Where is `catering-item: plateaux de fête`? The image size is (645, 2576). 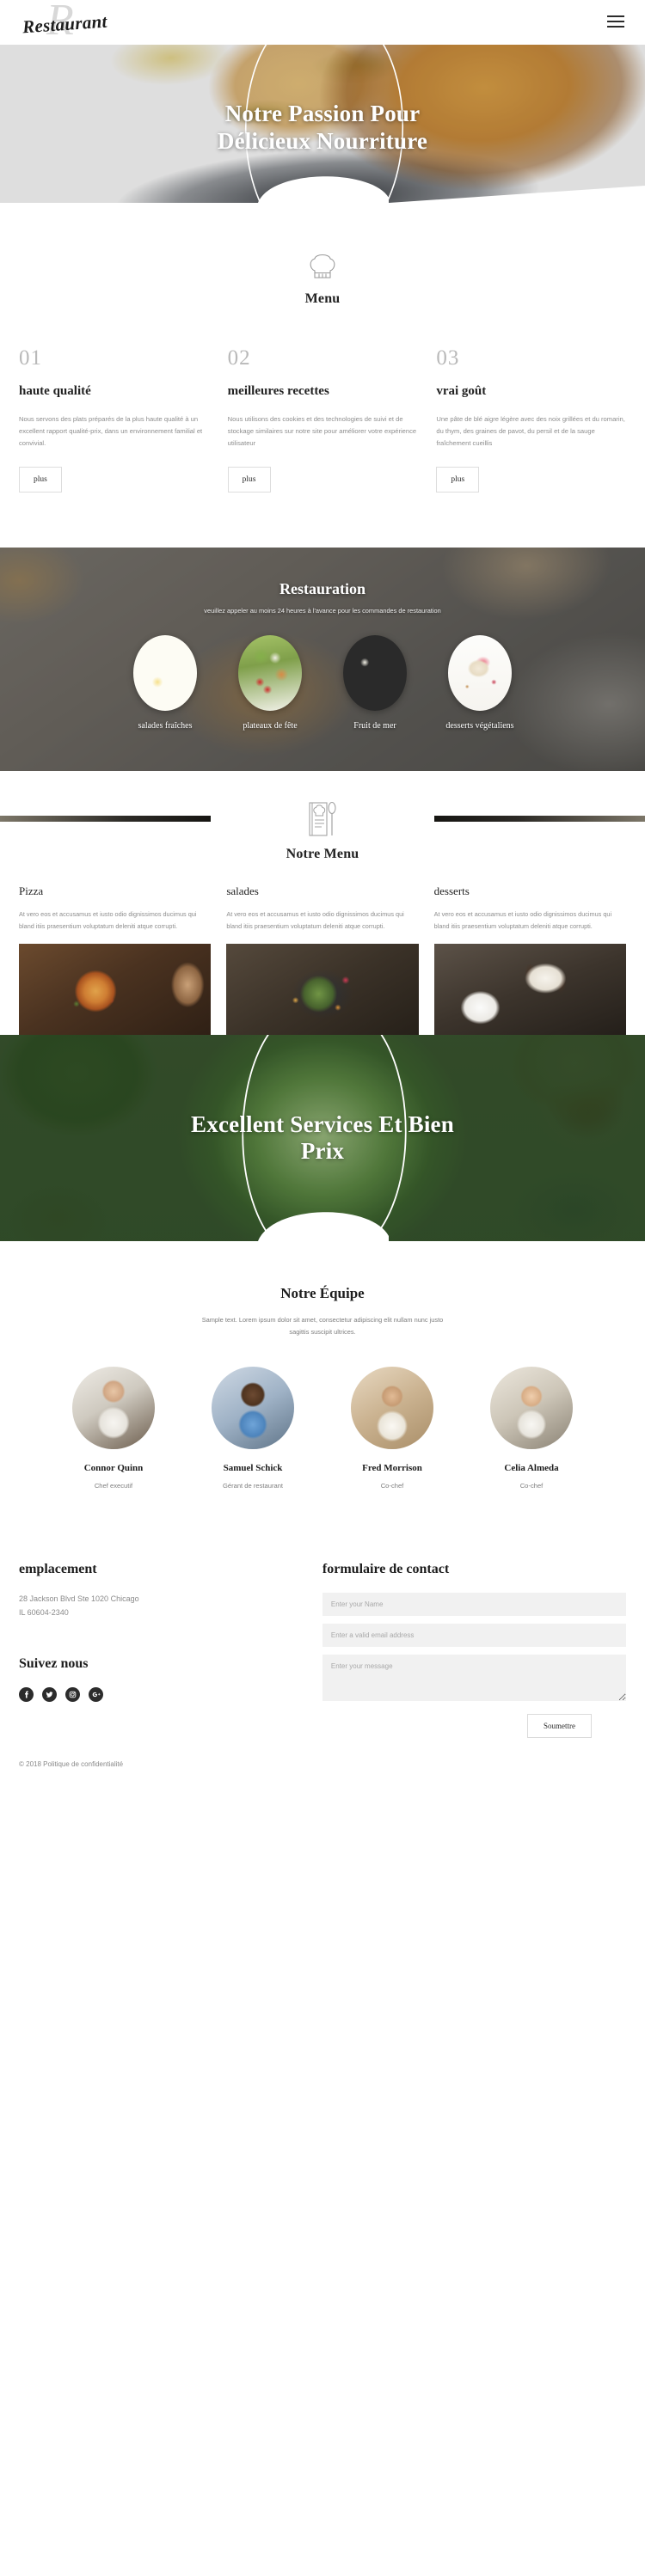 catering-item: plateaux de fête is located at coordinates (270, 683).